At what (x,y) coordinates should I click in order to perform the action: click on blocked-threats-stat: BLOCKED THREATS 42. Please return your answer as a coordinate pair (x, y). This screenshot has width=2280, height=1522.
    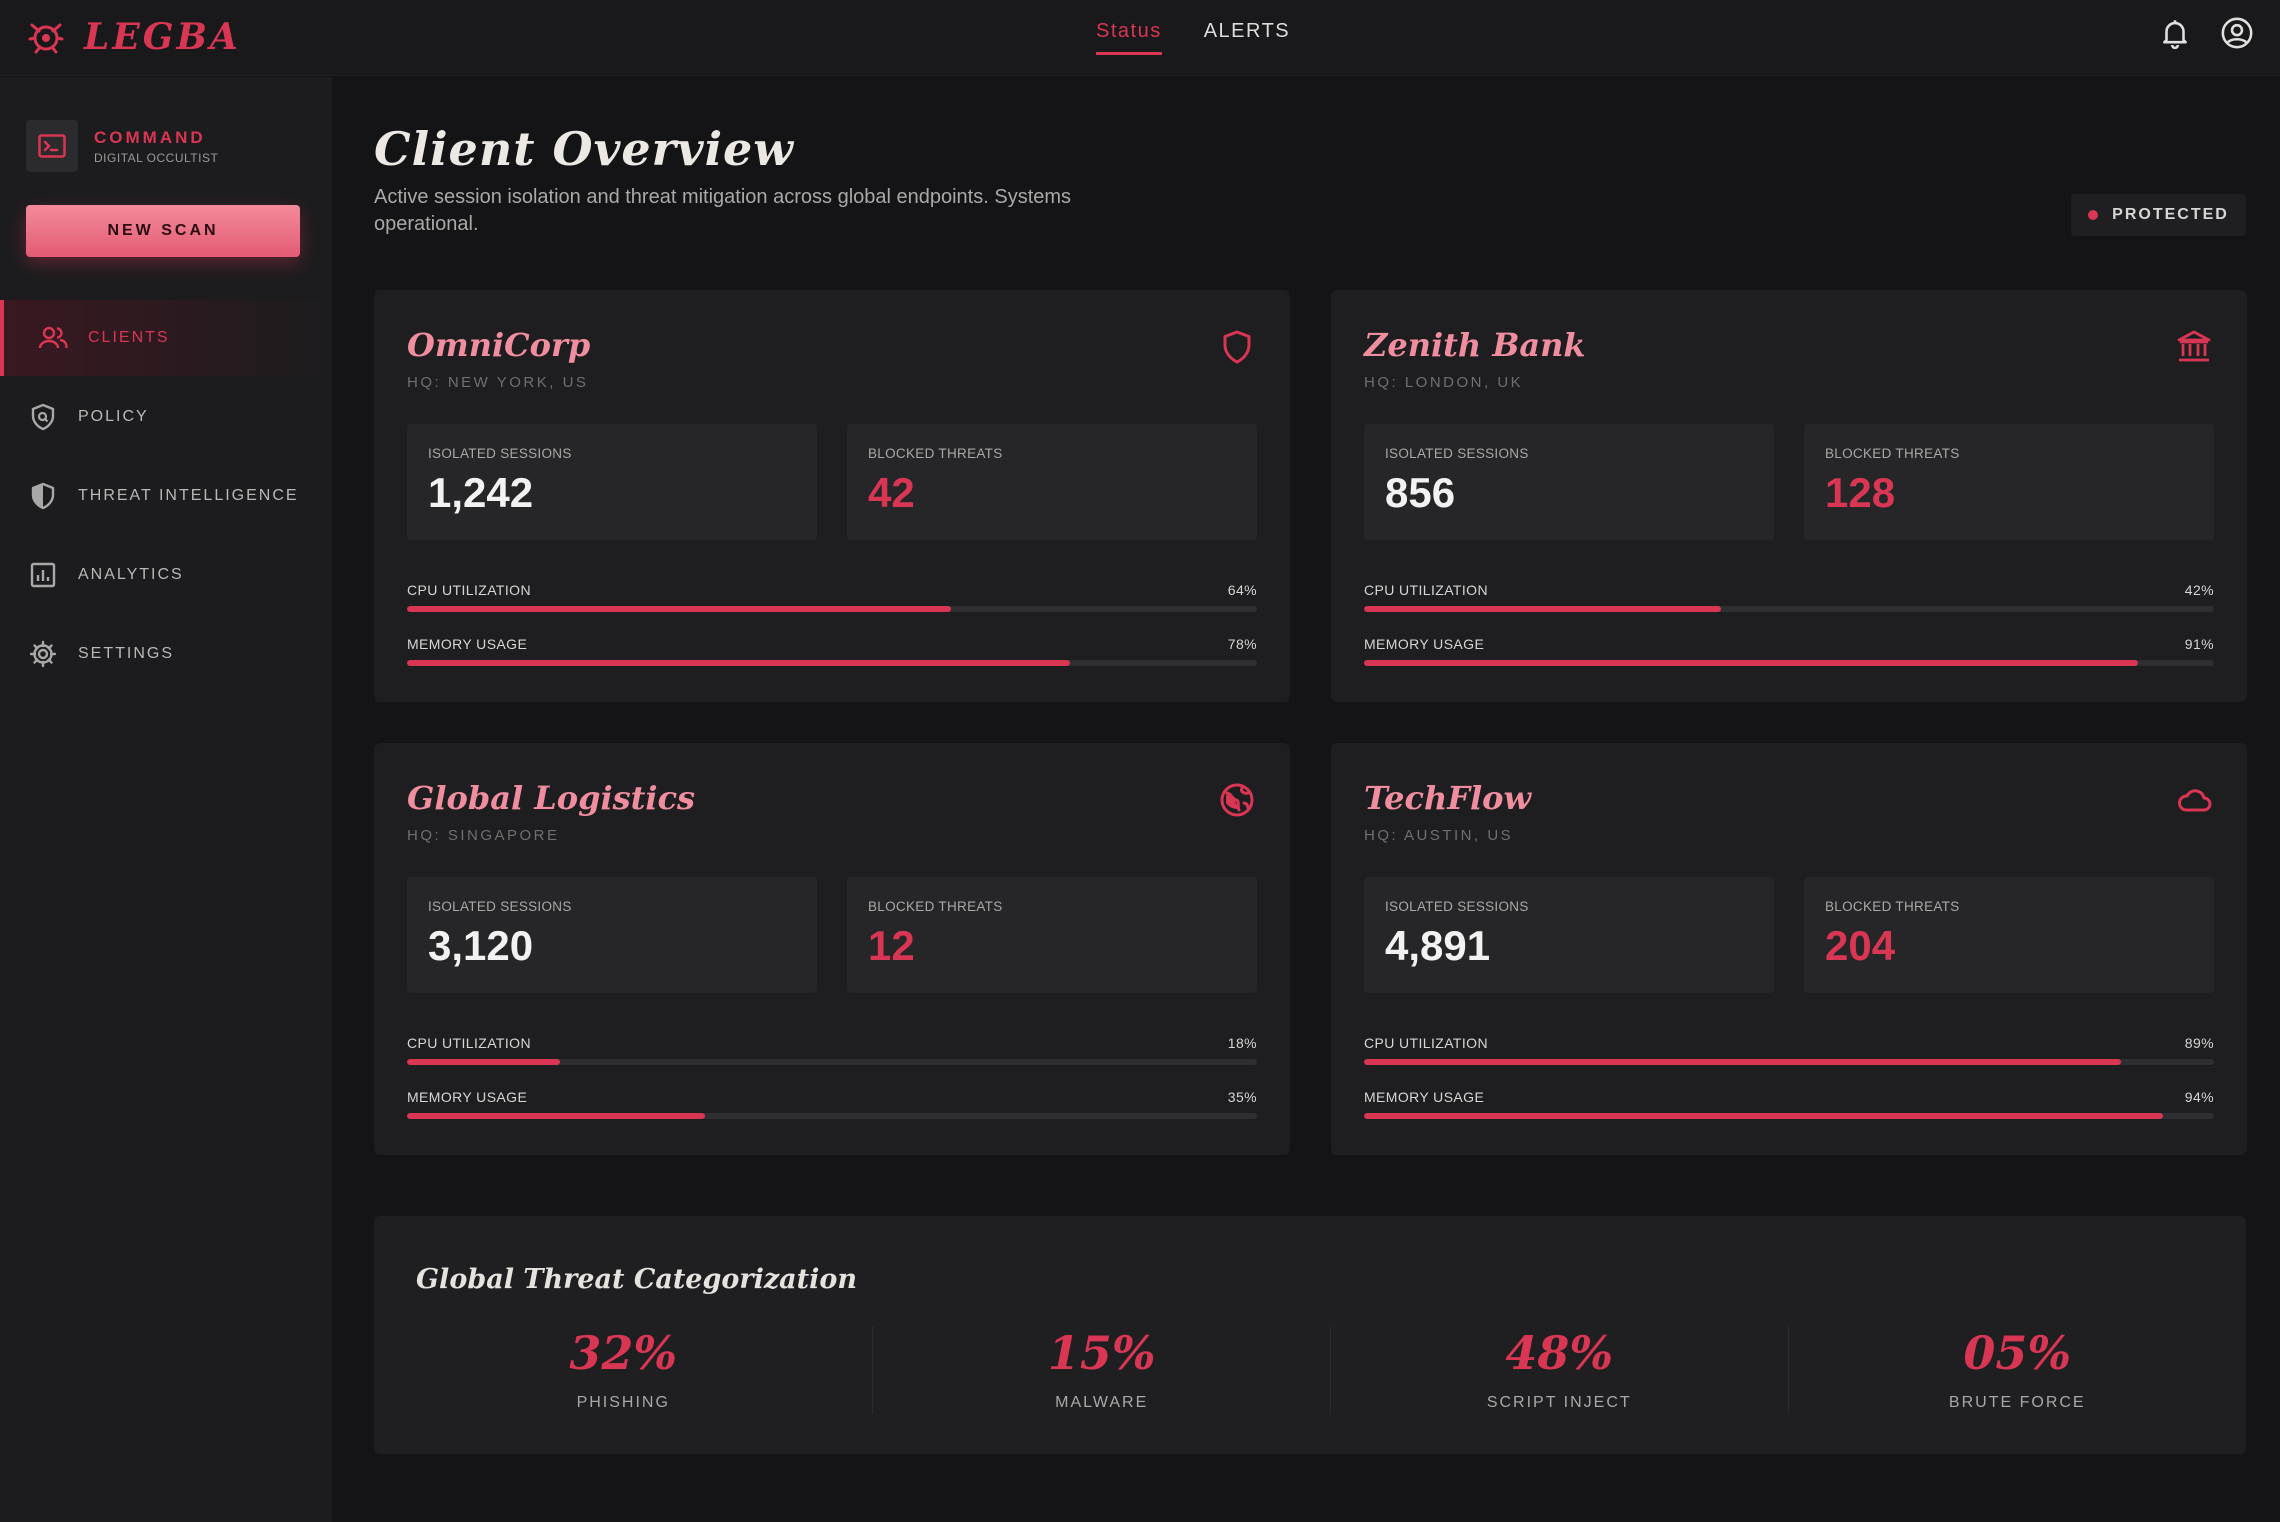
    Looking at the image, I should click on (1052, 482).